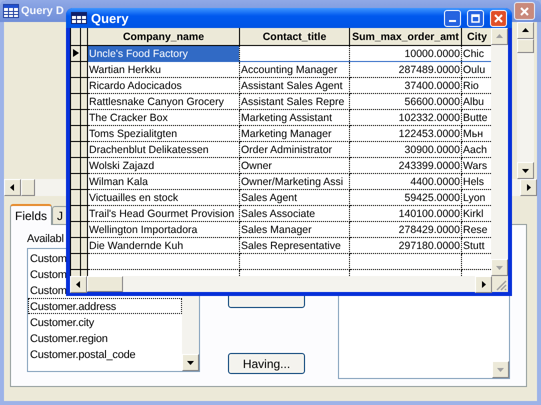  Describe the element at coordinates (406, 198) in the screenshot. I see `table-cell: 59425.0000` at that location.